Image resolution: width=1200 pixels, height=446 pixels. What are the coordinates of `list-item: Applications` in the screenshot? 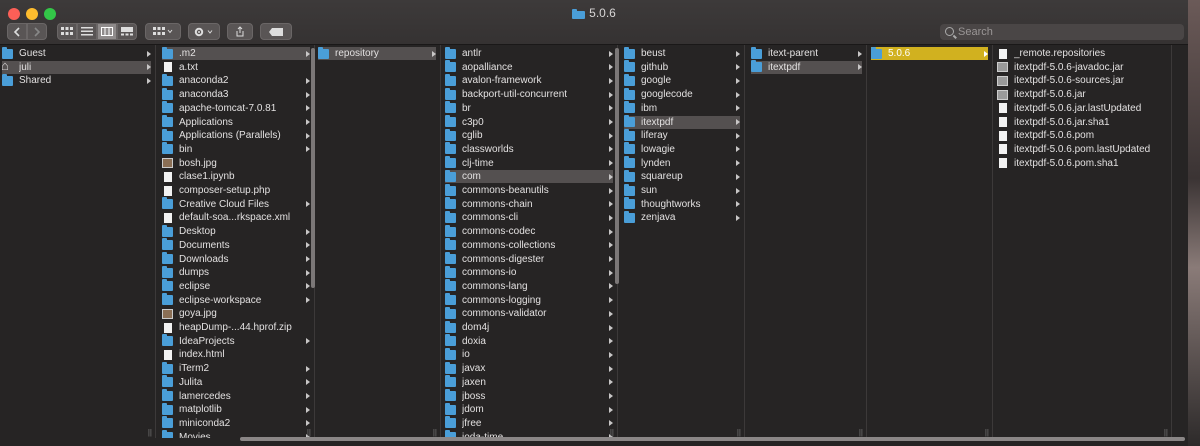 It's located at (236, 122).